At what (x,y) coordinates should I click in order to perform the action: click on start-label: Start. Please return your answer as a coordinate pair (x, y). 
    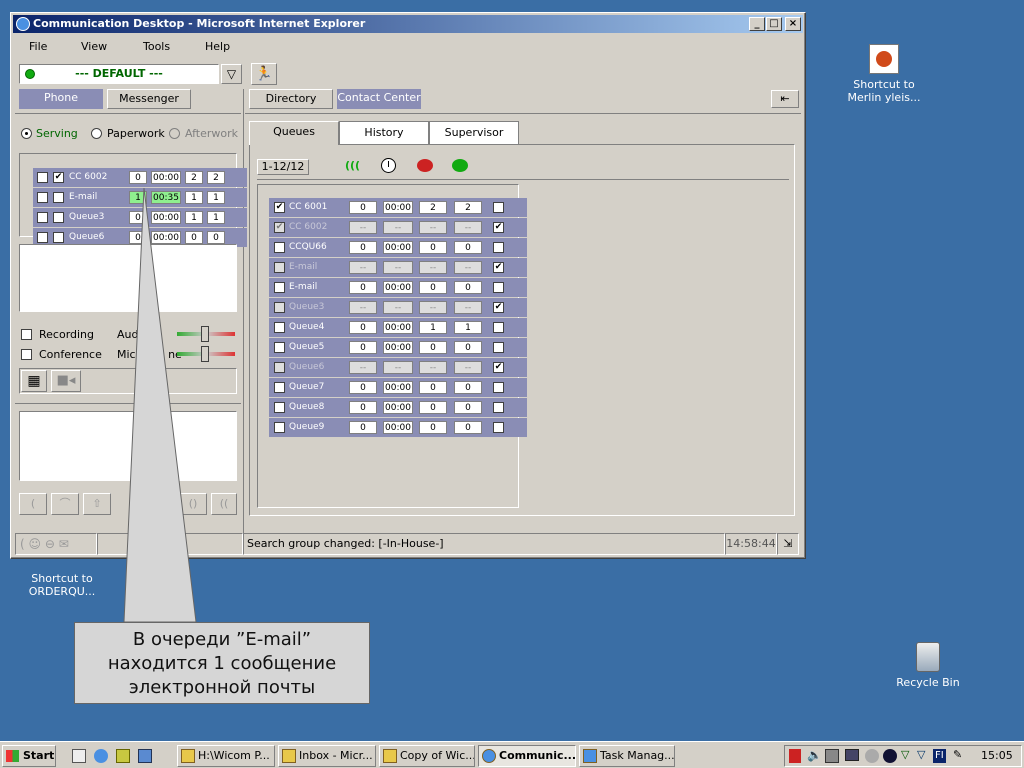
    Looking at the image, I should click on (39, 755).